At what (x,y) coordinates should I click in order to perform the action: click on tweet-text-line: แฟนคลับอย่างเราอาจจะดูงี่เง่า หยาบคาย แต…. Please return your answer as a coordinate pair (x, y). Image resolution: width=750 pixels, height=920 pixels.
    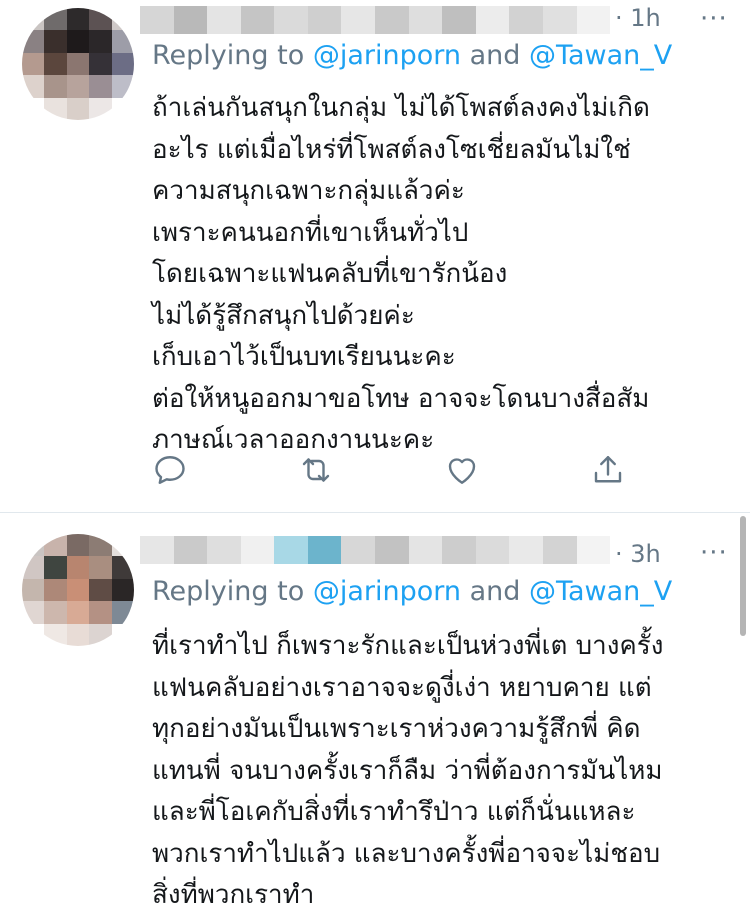
    Looking at the image, I should click on (402, 687).